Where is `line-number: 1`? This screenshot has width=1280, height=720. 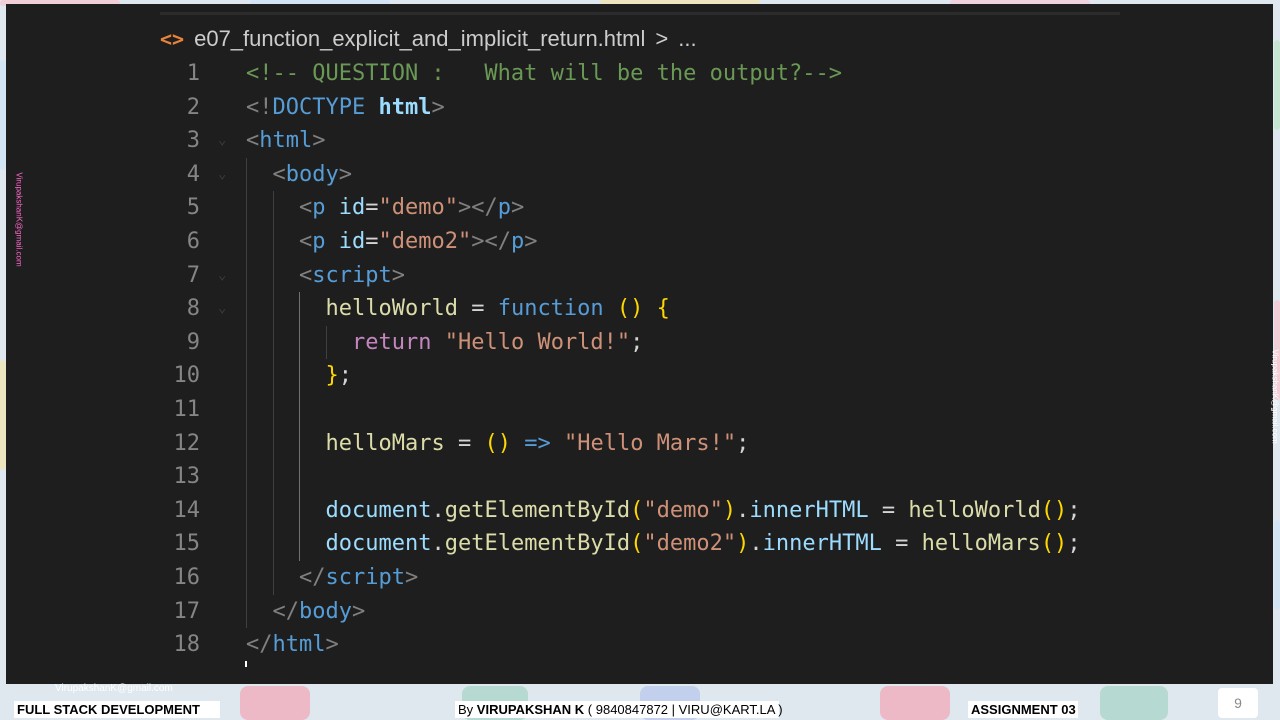 line-number: 1 is located at coordinates (193, 73).